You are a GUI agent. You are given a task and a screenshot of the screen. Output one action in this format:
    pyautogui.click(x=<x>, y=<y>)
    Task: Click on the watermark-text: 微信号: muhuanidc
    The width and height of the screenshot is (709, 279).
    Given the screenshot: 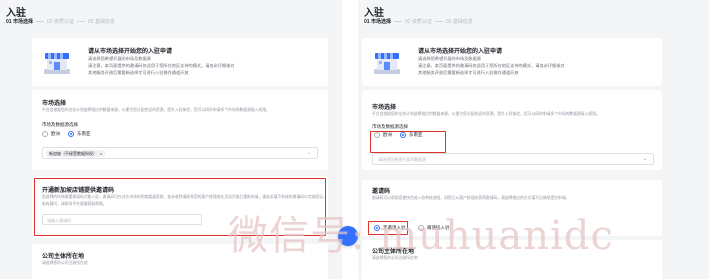 What is the action you would take?
    pyautogui.click(x=421, y=236)
    